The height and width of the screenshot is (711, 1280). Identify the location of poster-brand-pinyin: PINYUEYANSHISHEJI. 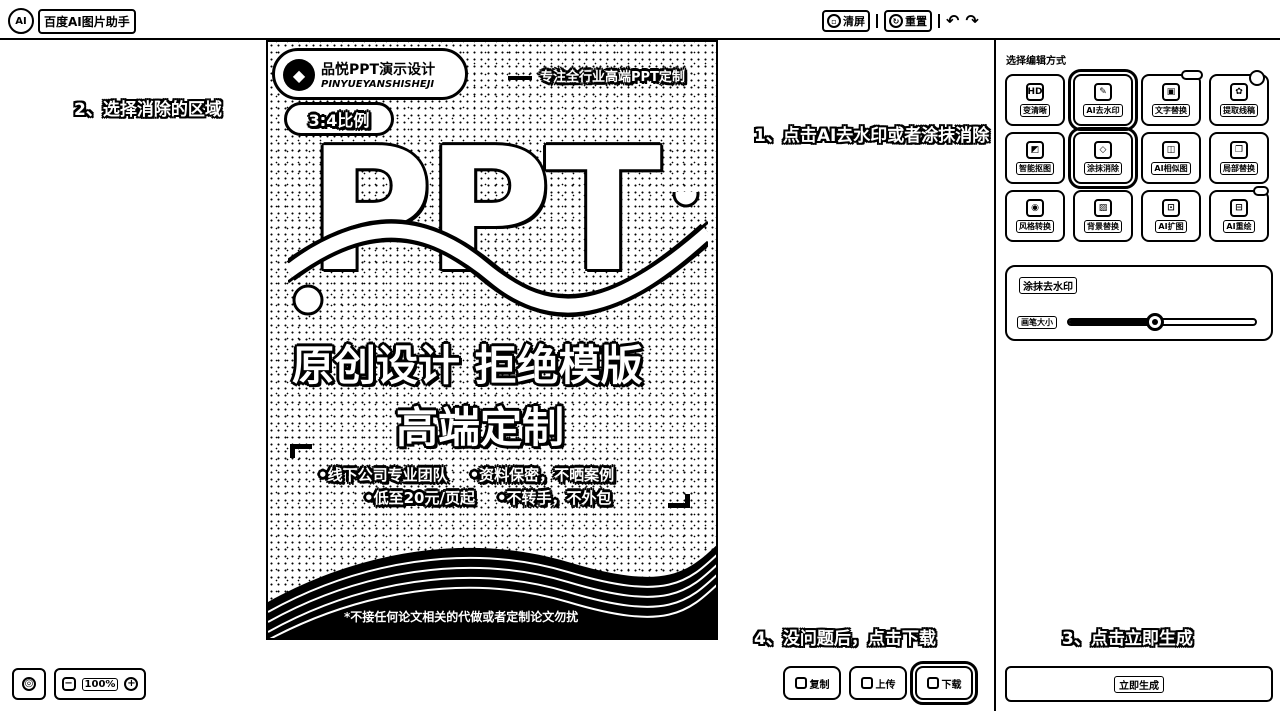
(378, 84).